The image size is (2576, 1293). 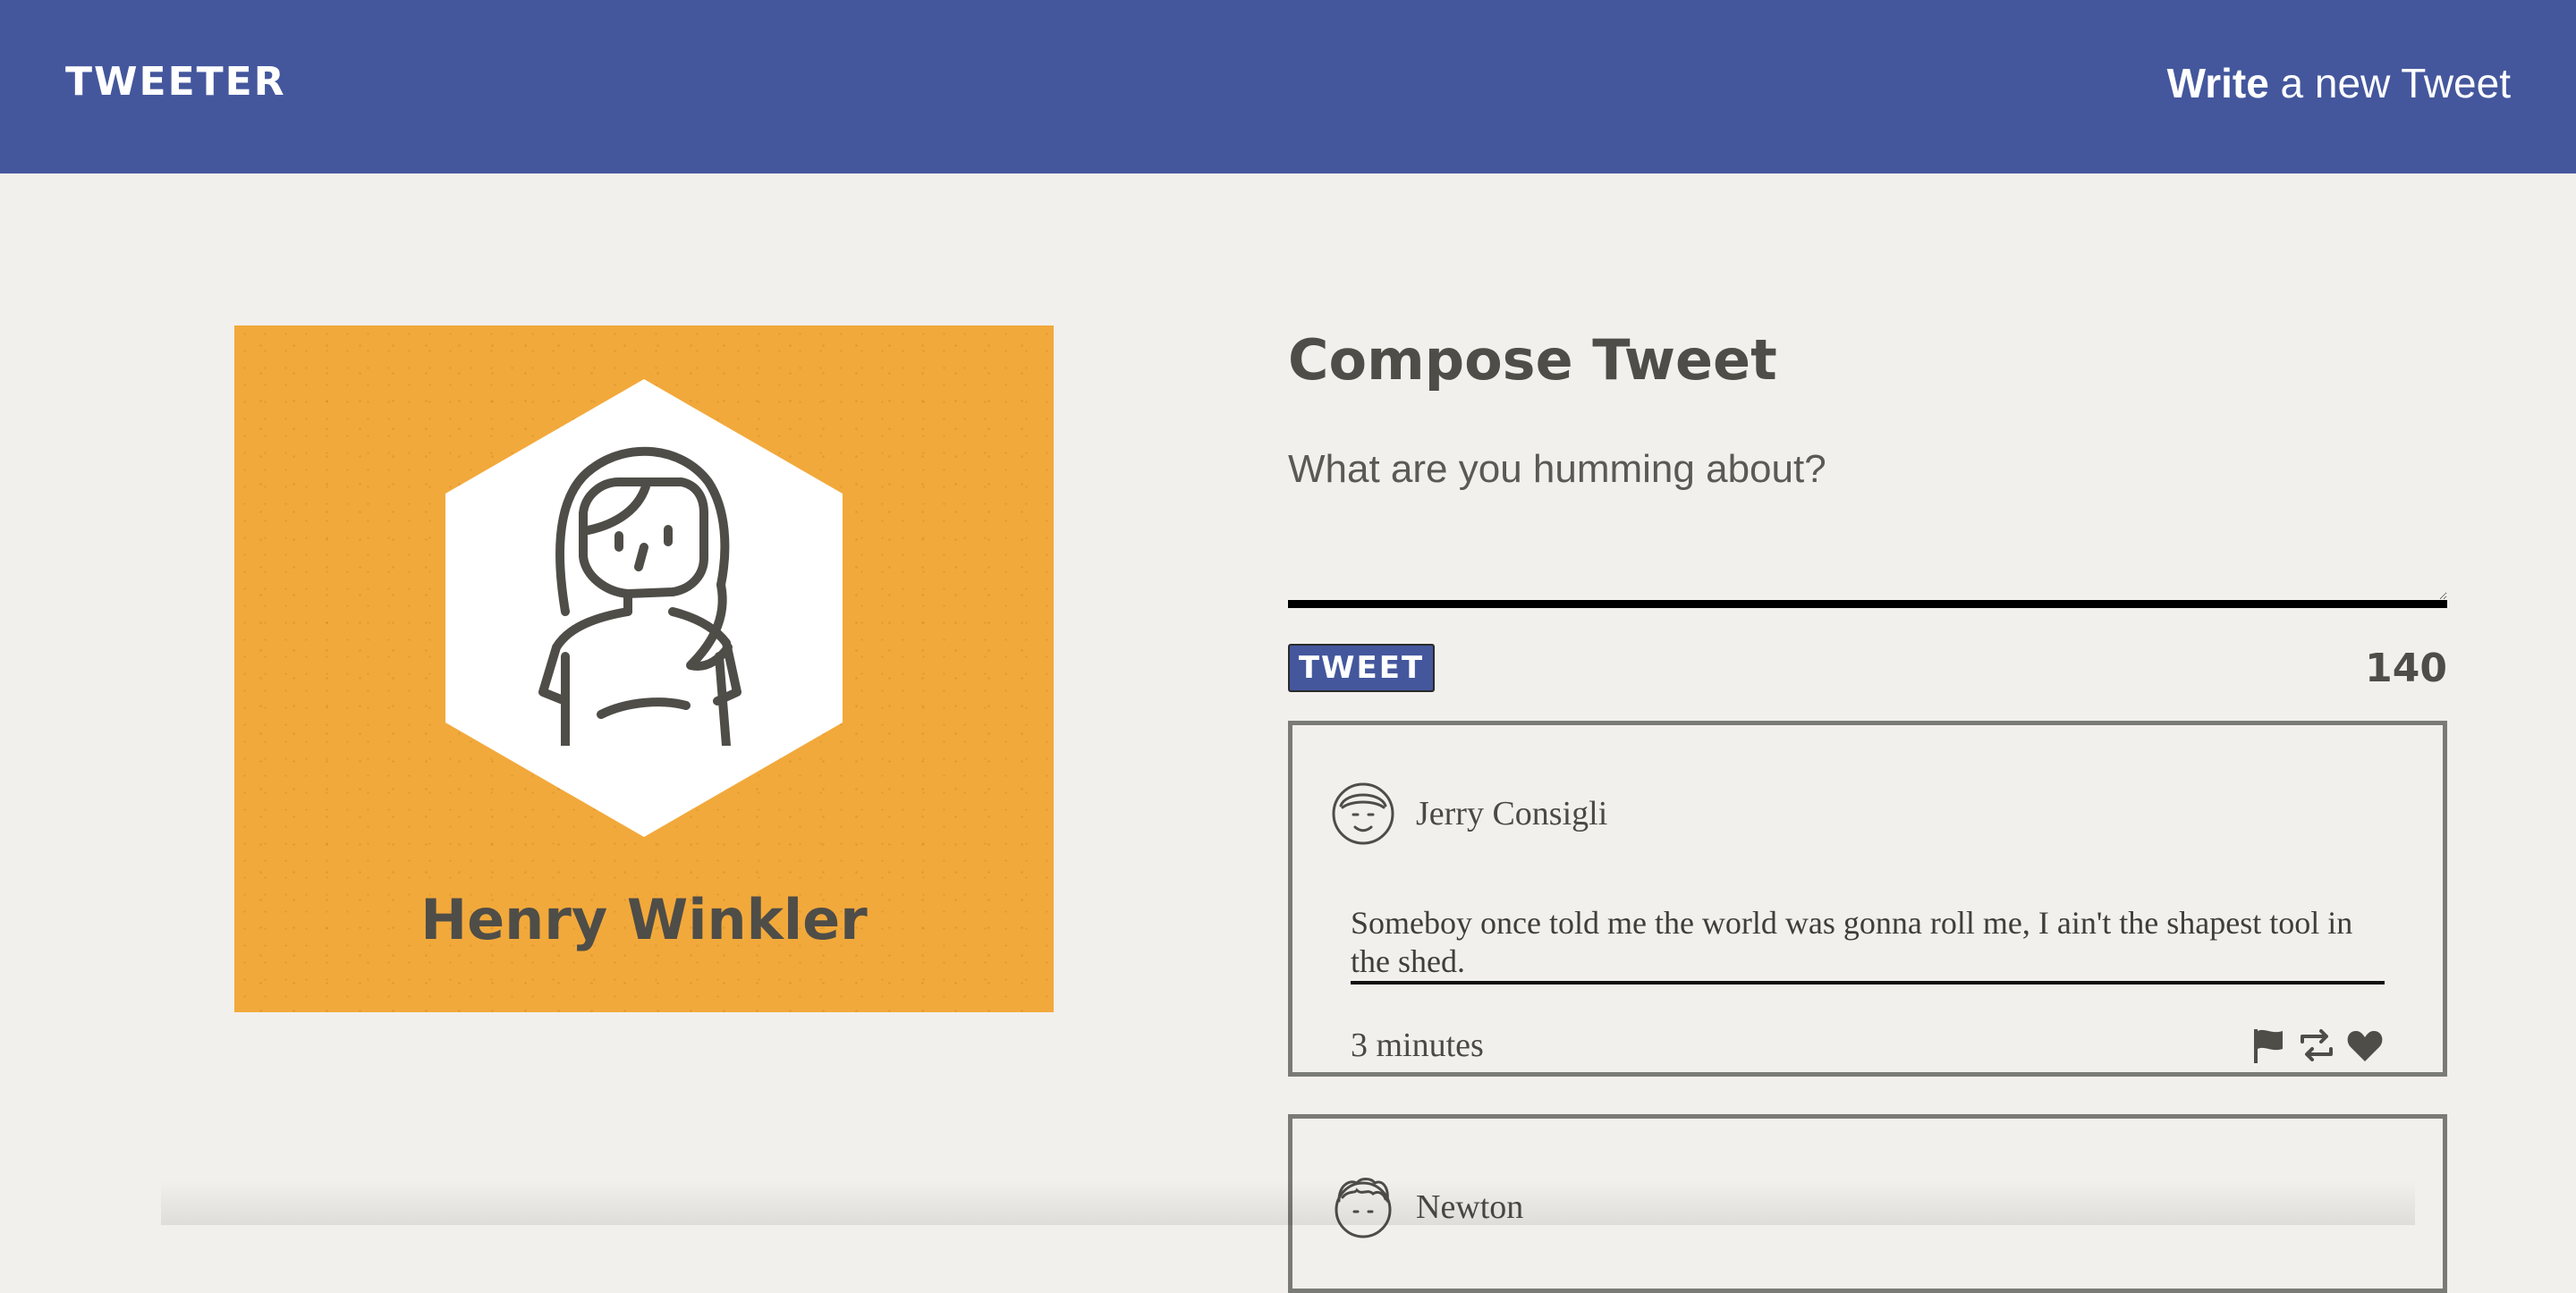 I want to click on profile-name: Henry Winkler, so click(x=644, y=920).